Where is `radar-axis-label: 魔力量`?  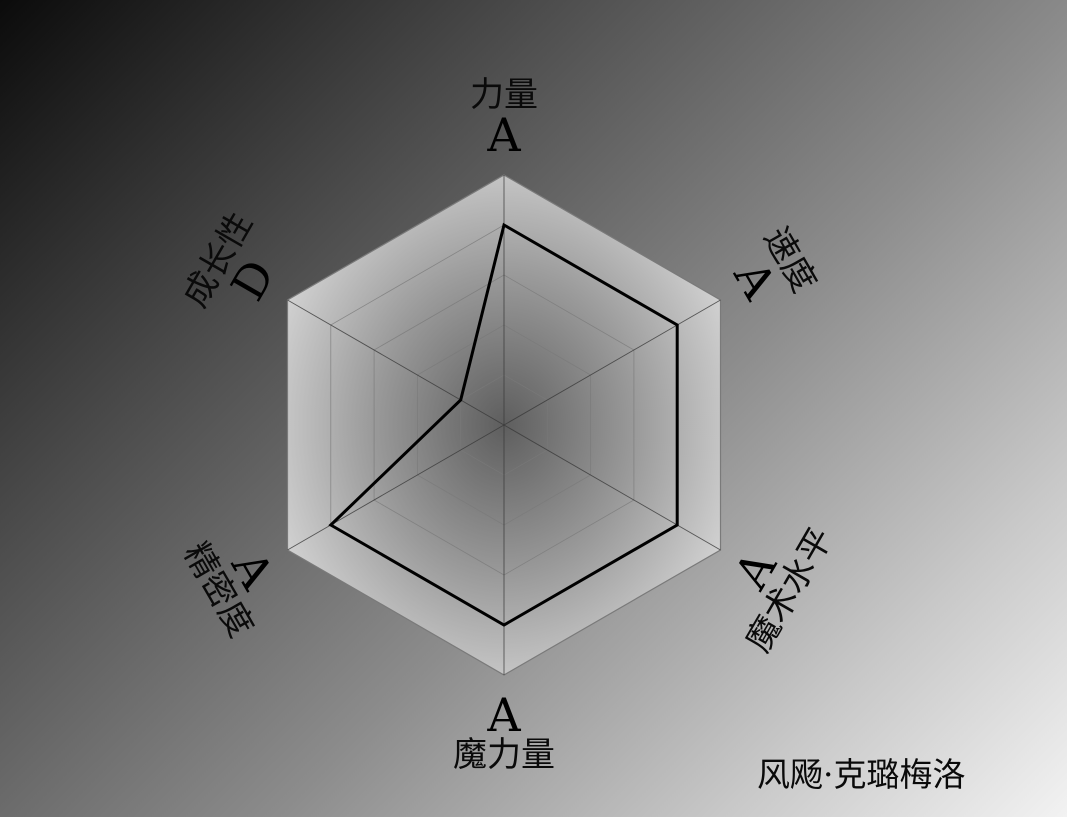 radar-axis-label: 魔力量 is located at coordinates (504, 755).